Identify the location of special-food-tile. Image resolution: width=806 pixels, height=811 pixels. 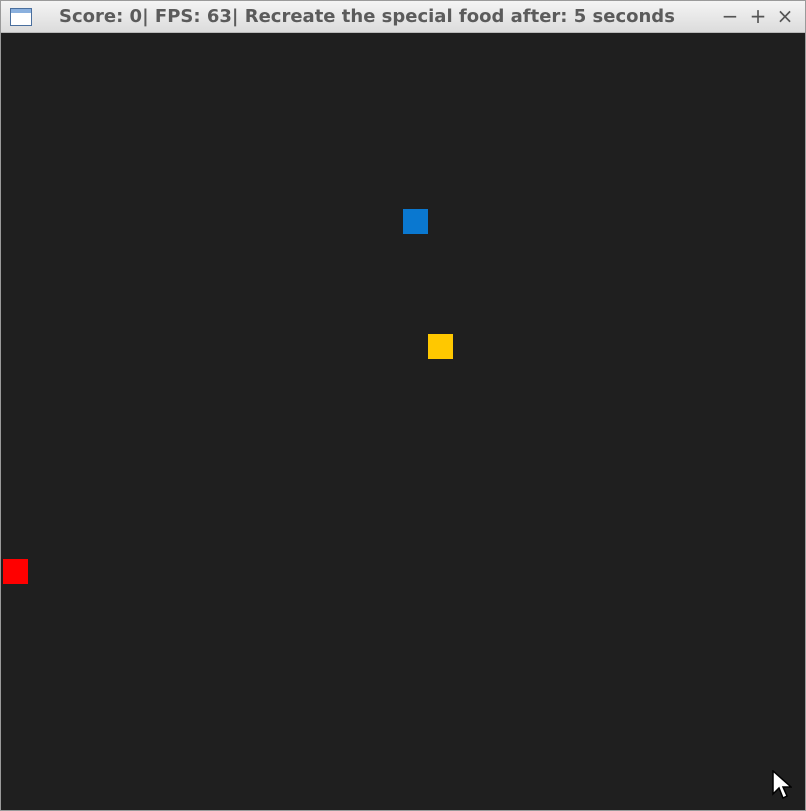
(415, 221).